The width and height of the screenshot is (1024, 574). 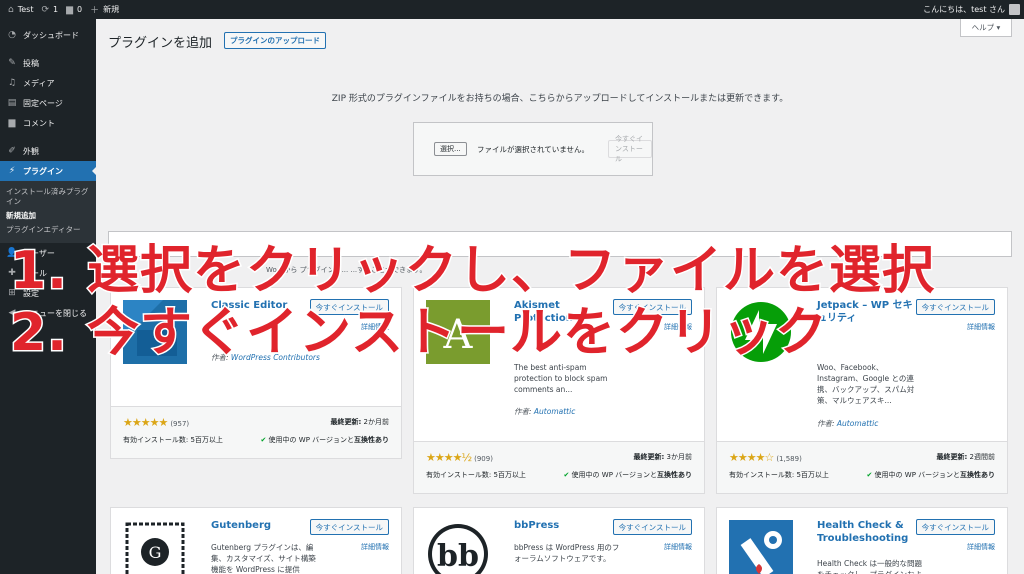 I want to click on refresh-icon: ⟳, so click(x=45, y=9).